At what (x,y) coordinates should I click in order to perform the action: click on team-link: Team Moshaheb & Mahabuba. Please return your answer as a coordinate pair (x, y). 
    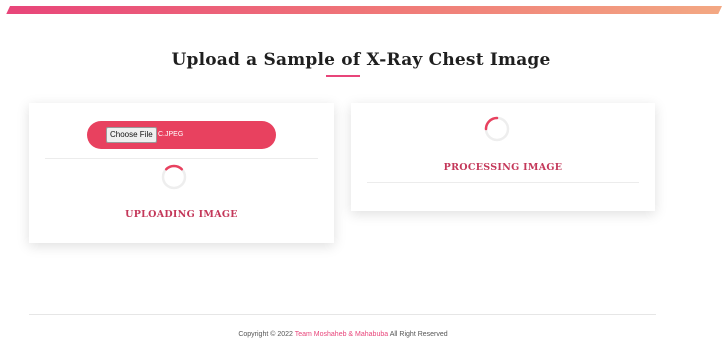
    Looking at the image, I should click on (341, 334).